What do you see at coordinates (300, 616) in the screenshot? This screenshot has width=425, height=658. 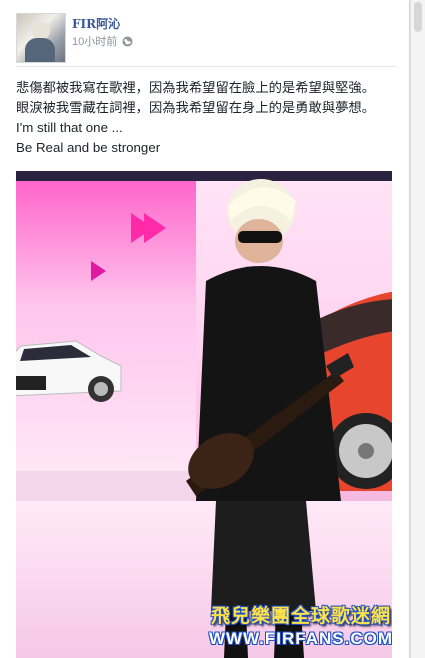 I see `watermark-title: 飛兒樂團全球歌迷網` at bounding box center [300, 616].